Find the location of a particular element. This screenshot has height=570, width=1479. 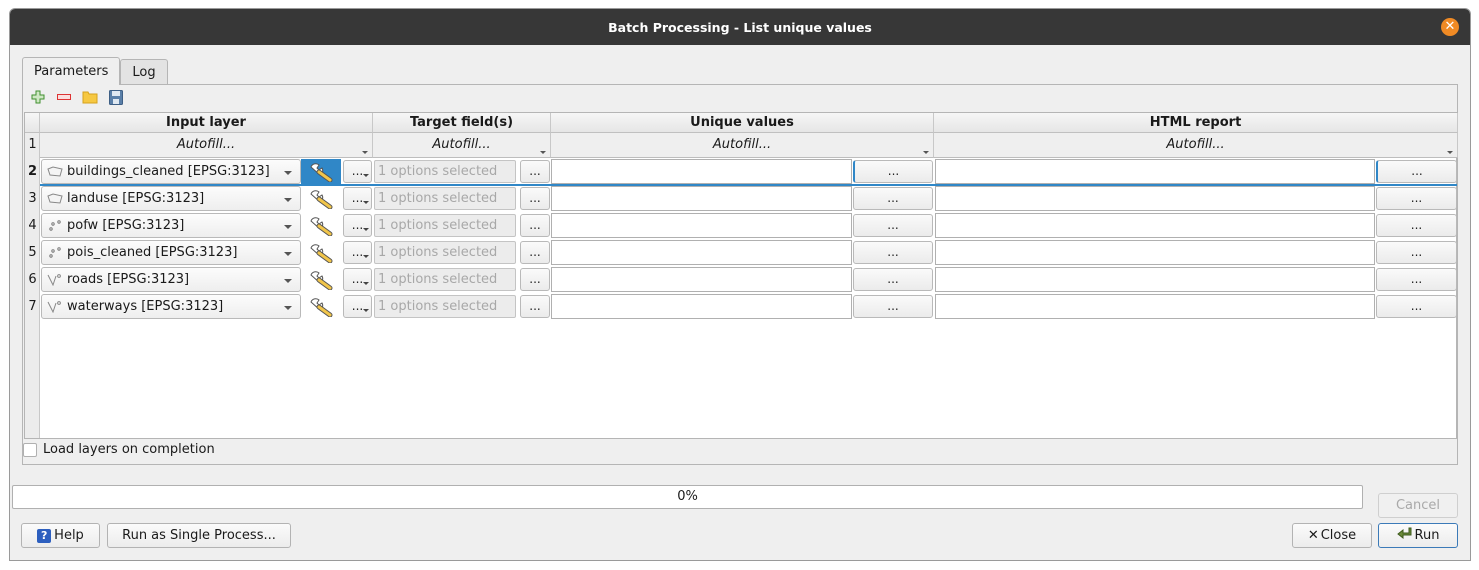

progress-text: 0% is located at coordinates (687, 496).